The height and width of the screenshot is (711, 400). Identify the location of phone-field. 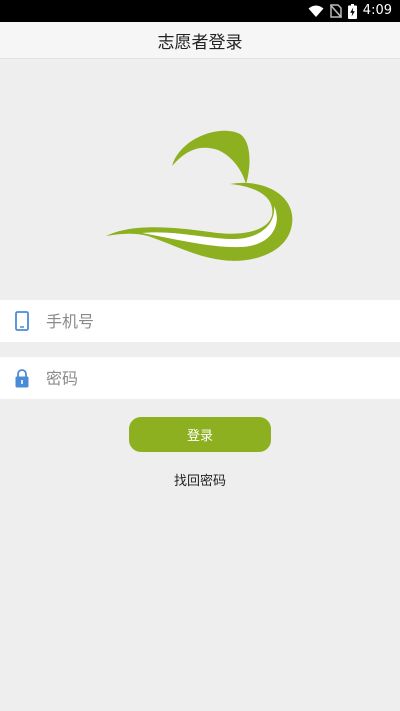
(200, 321).